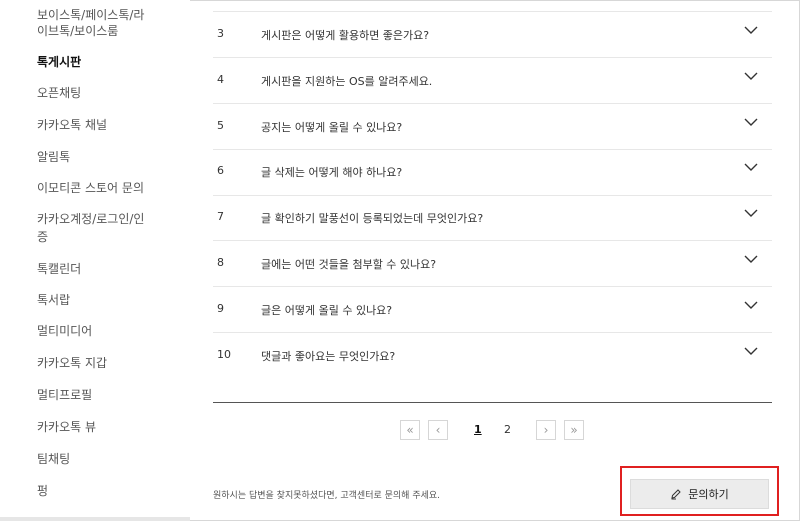 The height and width of the screenshot is (521, 800). Describe the element at coordinates (676, 494) in the screenshot. I see `pencil-icon` at that location.